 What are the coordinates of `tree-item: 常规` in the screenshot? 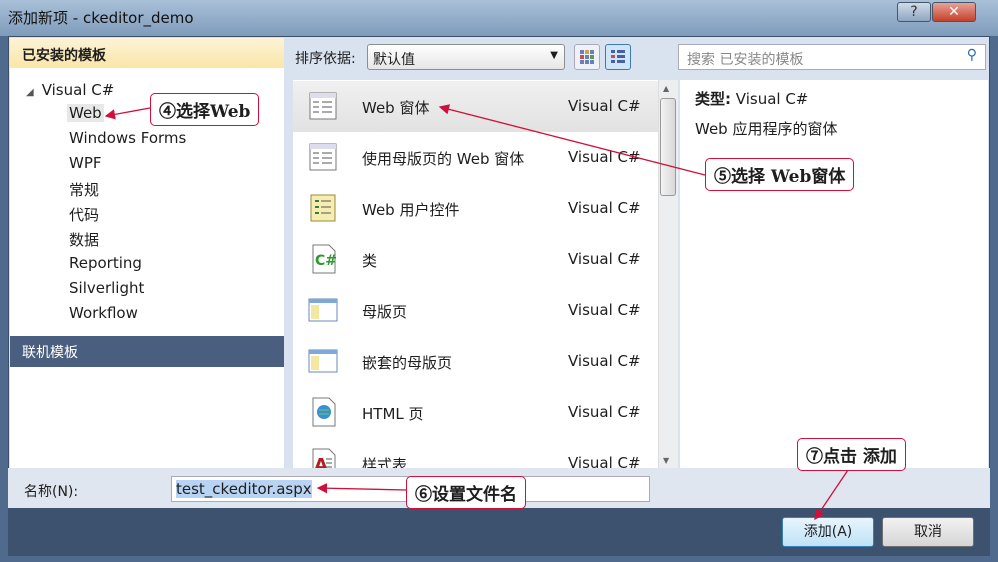 It's located at (84, 189).